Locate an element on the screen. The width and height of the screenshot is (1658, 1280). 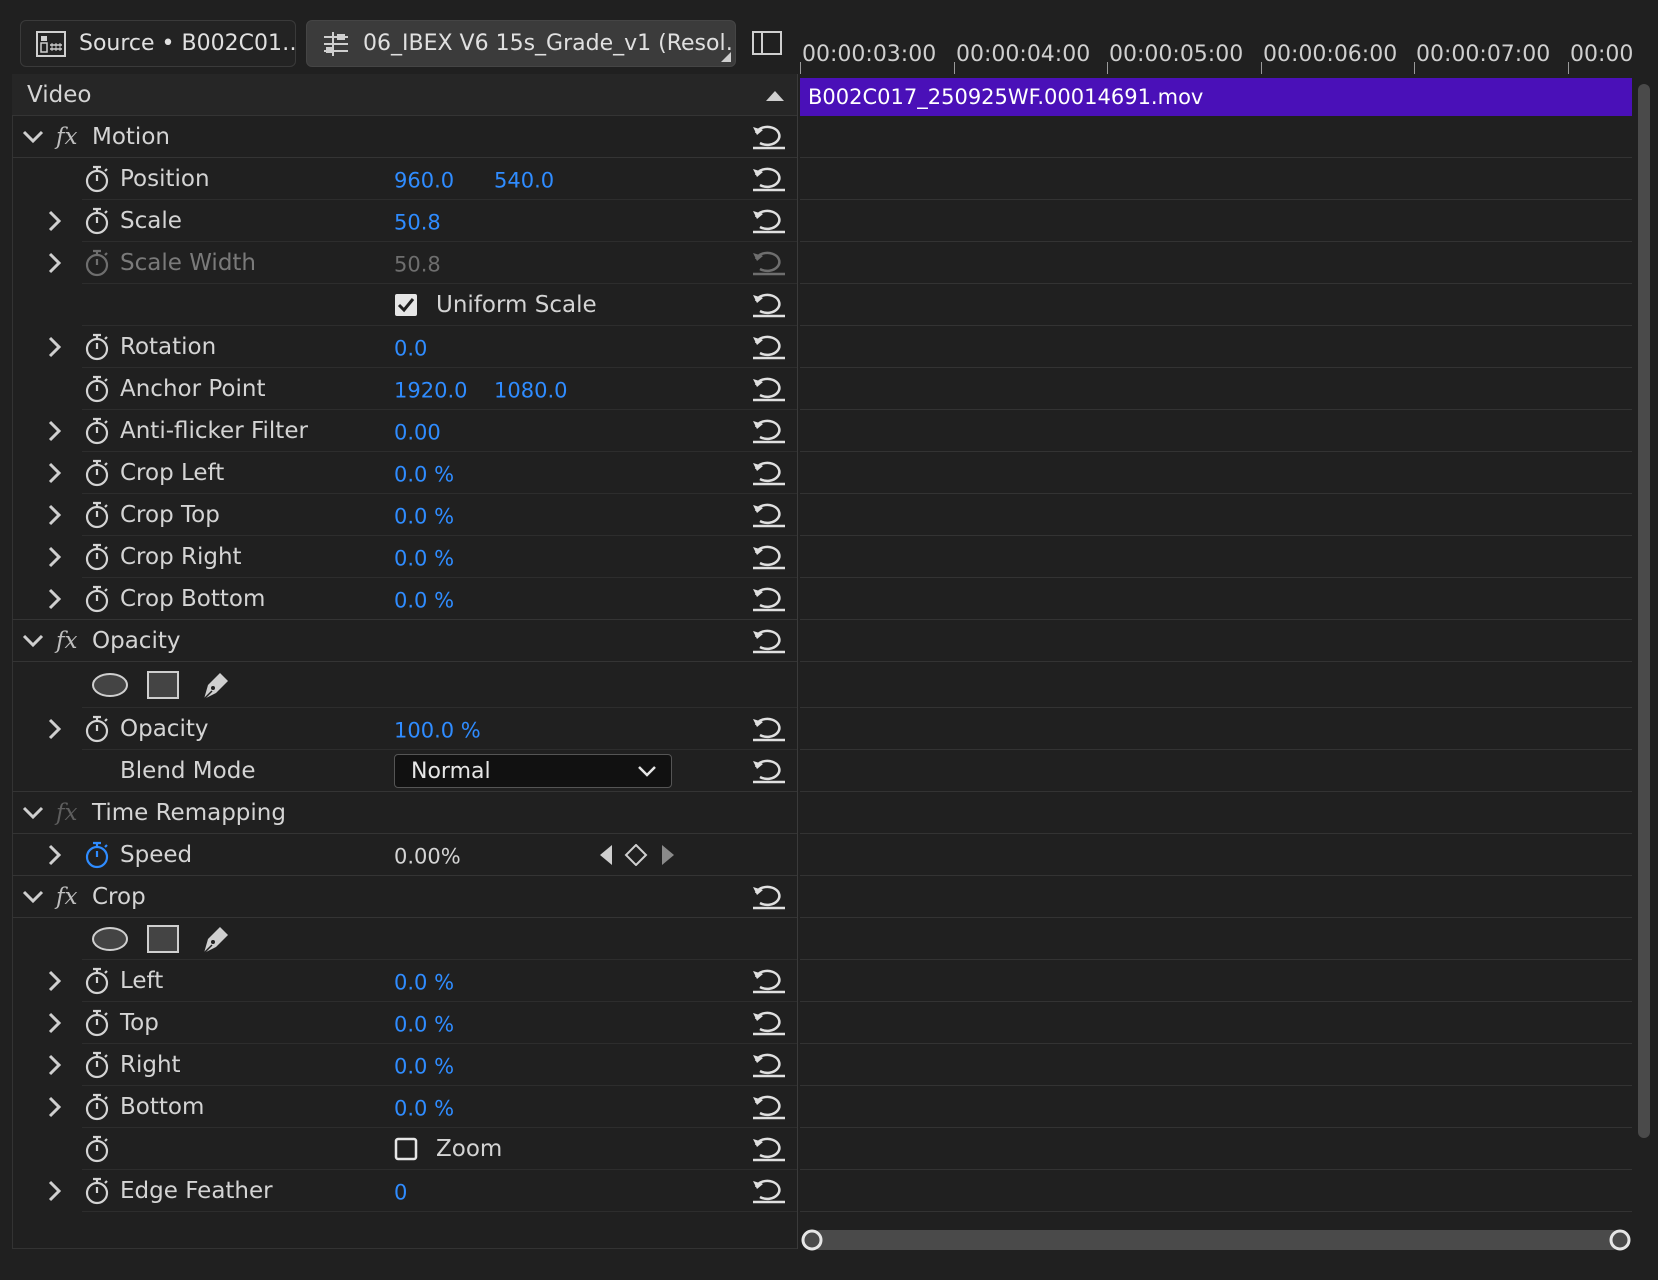
opacity-value: 100.0 % is located at coordinates (437, 730).